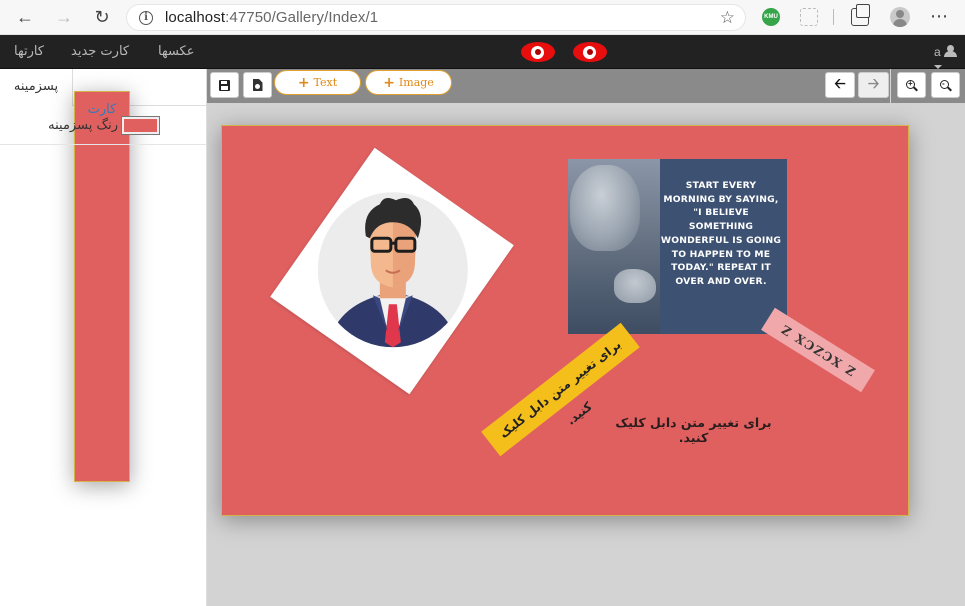 The height and width of the screenshot is (606, 965). I want to click on app-navbar: کارتها کارت جدید عکسها a, so click(482, 52).